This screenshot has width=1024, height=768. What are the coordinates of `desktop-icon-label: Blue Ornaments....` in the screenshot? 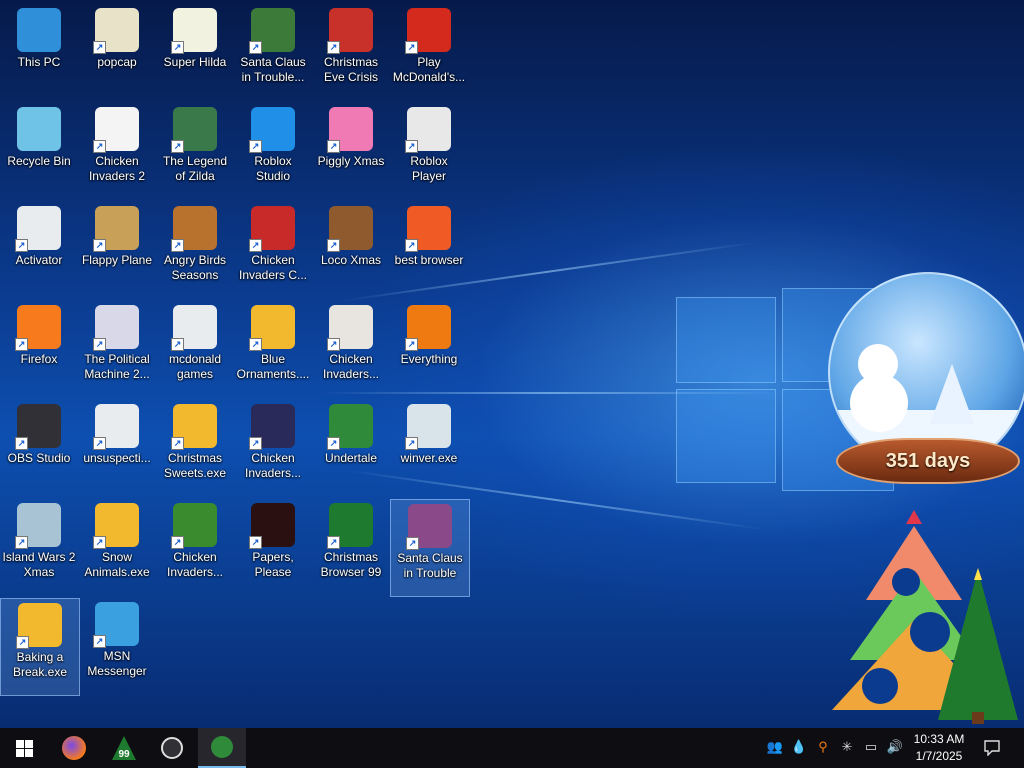 It's located at (273, 366).